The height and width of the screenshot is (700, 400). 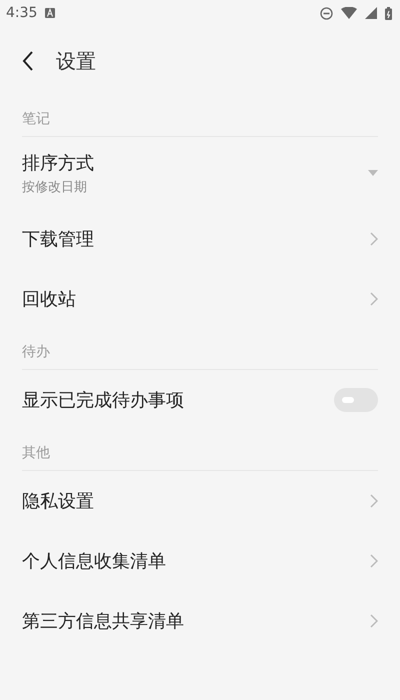 I want to click on section-title: 待办, so click(x=200, y=349).